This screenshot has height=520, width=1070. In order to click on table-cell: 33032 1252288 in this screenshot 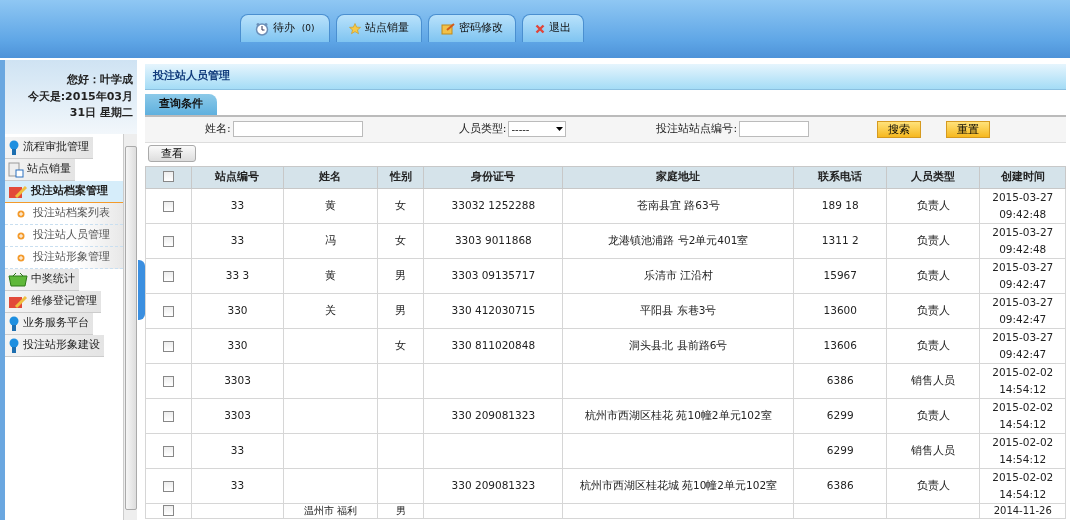, I will do `click(493, 205)`.